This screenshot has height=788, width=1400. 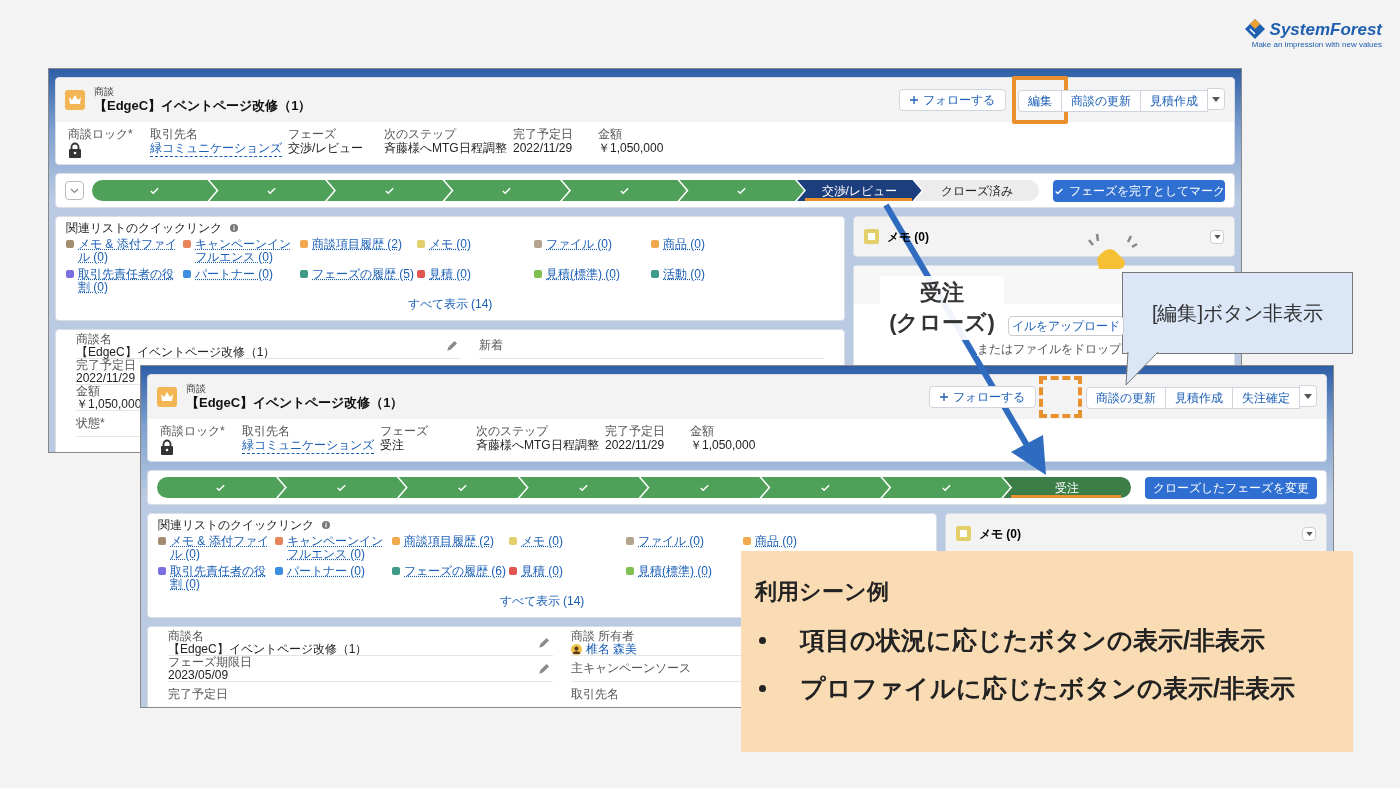 I want to click on field-value: 受注, so click(x=392, y=445).